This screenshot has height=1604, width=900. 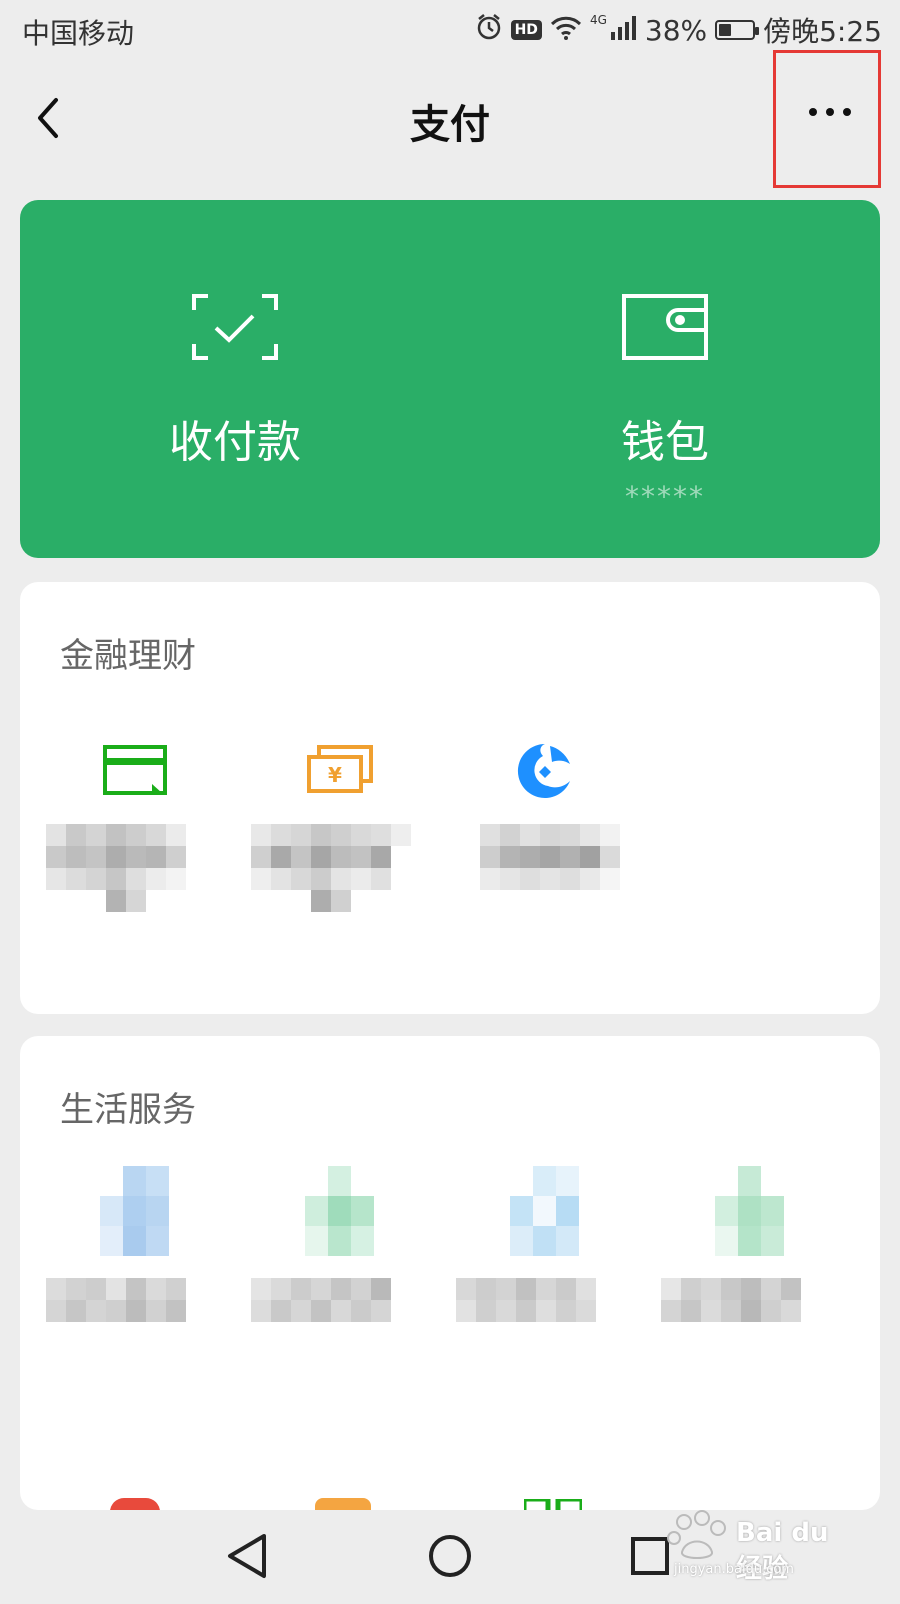 What do you see at coordinates (489, 30) in the screenshot?
I see `alarm-icon` at bounding box center [489, 30].